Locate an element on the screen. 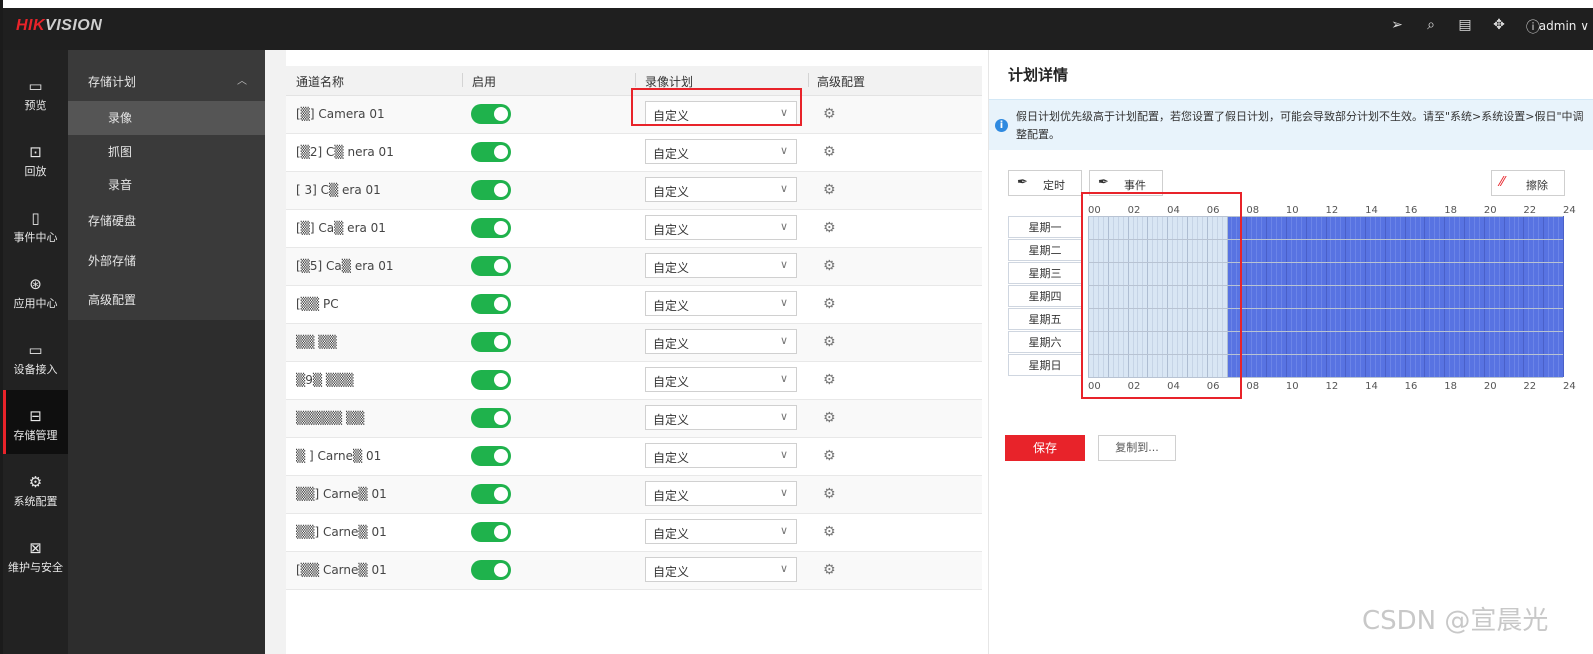 This screenshot has width=1593, height=654. table-row: [▒2] C▒ nera 01 自定义 ∨ ⚙ is located at coordinates (634, 153).